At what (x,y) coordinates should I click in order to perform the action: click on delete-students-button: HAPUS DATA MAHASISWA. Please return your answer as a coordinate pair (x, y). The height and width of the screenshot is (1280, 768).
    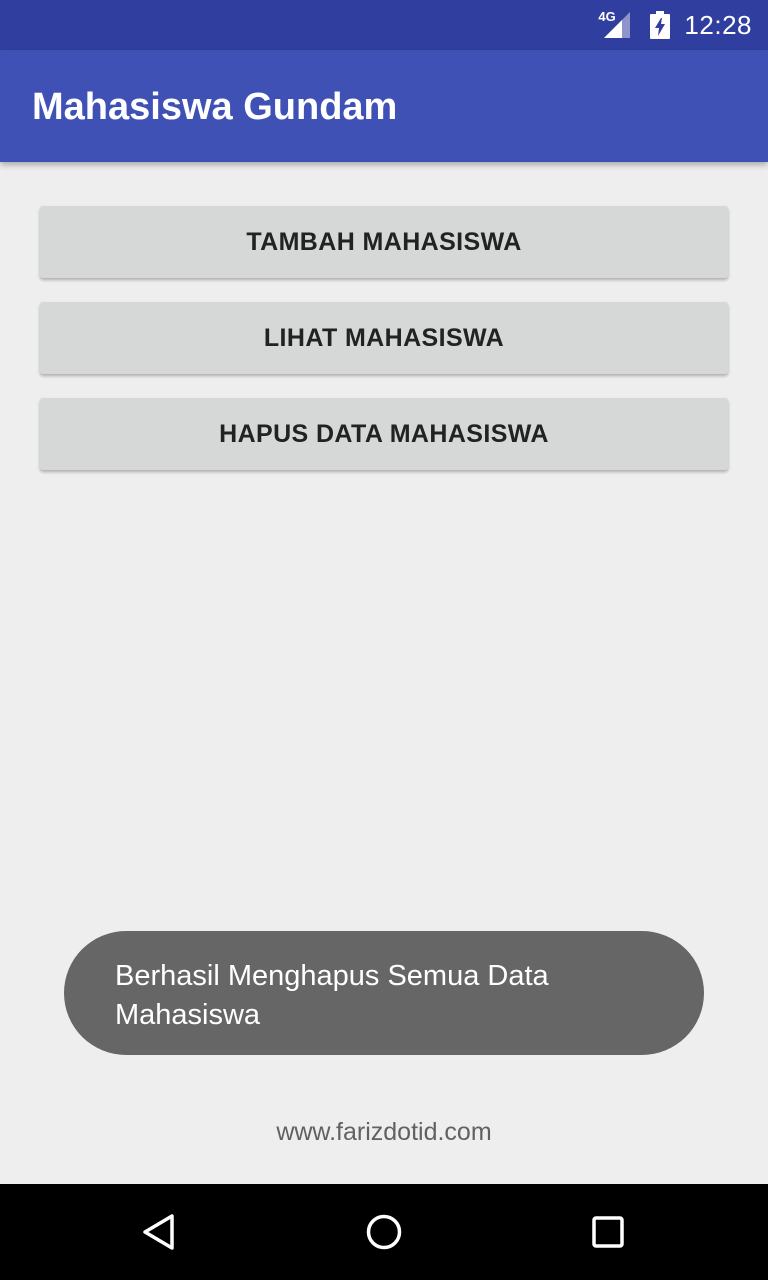
    Looking at the image, I should click on (384, 434).